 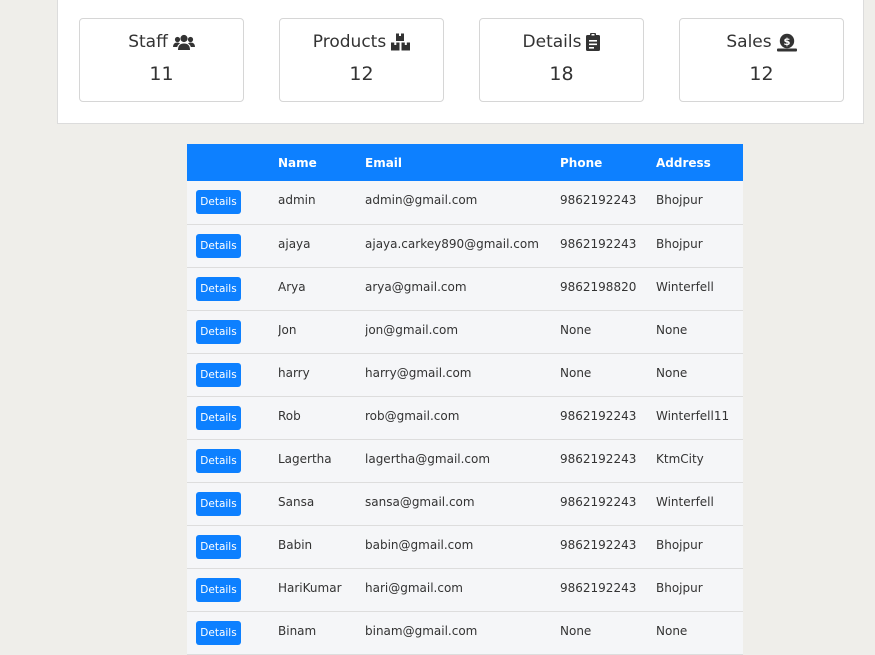 I want to click on email-cell-text: jon@gmail.com, so click(x=412, y=329).